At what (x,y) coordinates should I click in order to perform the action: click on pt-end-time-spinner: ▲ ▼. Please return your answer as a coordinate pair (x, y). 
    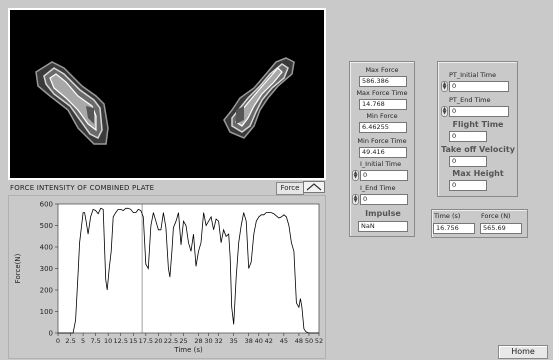
    Looking at the image, I should click on (444, 111).